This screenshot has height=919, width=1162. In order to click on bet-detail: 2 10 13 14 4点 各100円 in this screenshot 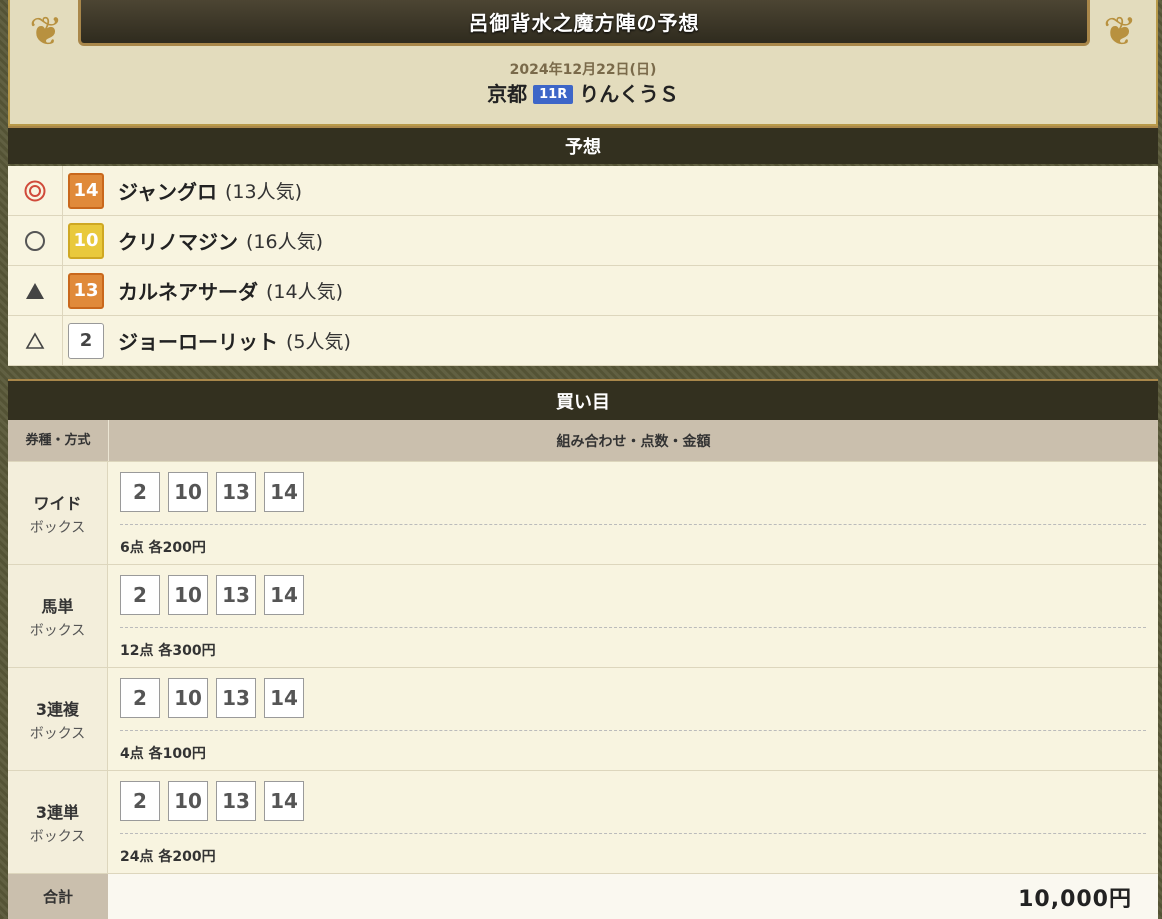, I will do `click(633, 719)`.